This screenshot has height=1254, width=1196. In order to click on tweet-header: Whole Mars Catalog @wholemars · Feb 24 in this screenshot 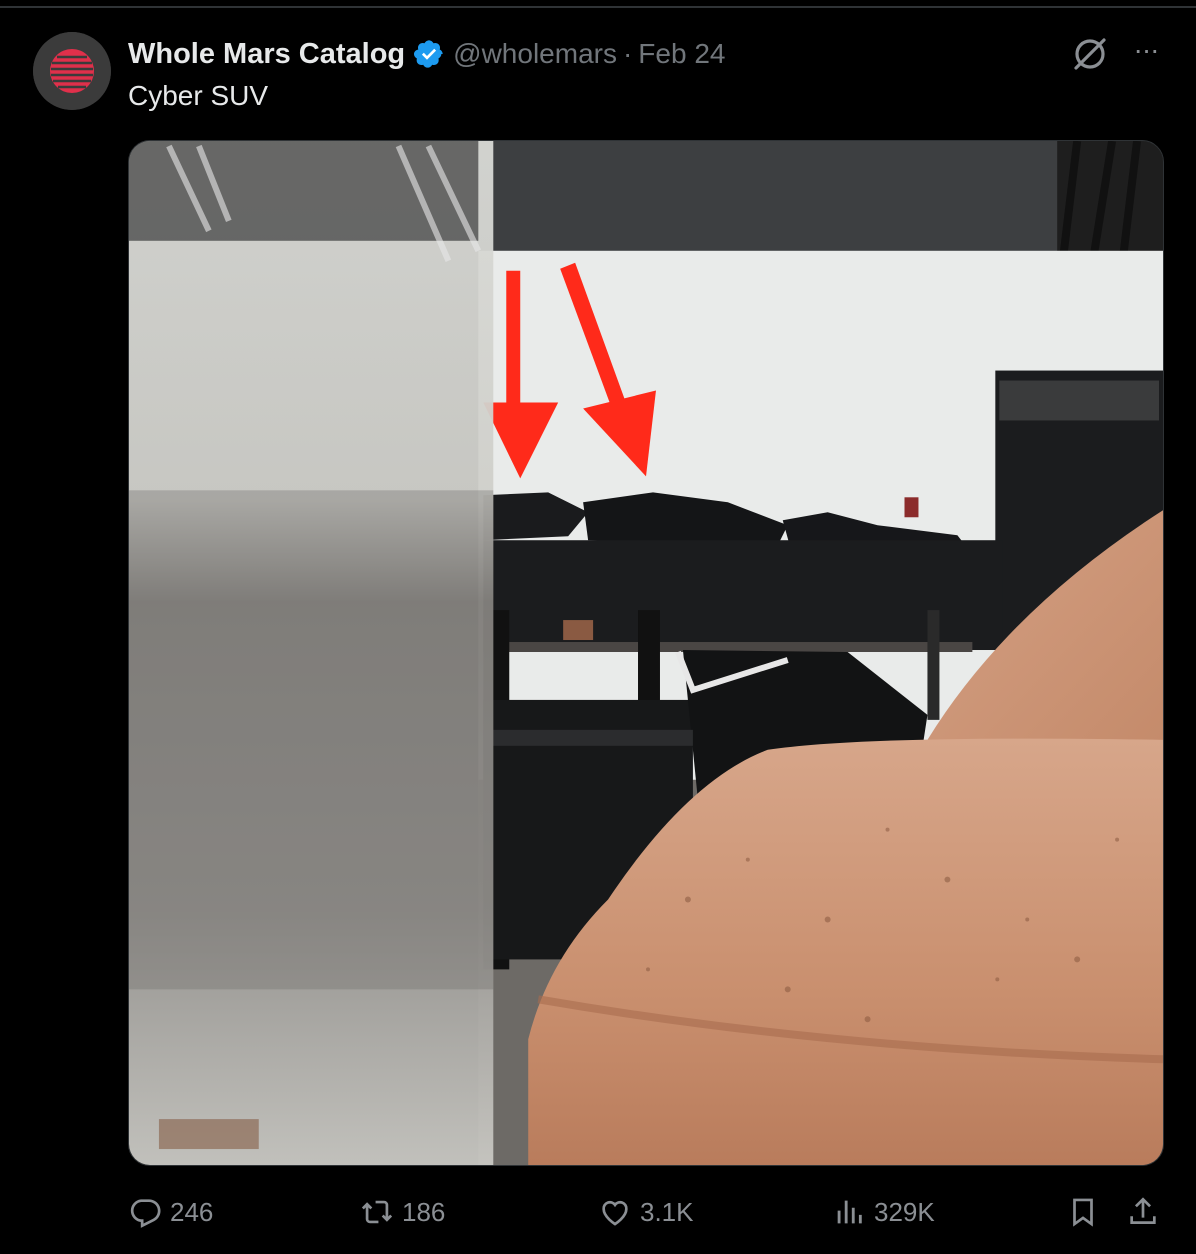, I will do `click(426, 54)`.